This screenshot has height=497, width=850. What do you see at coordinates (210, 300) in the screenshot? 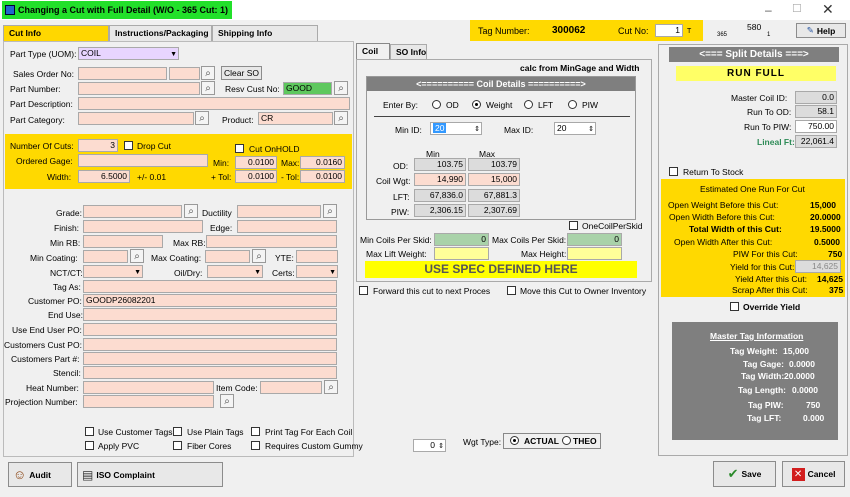
I see `customer-po-field: GOODP26082201` at bounding box center [210, 300].